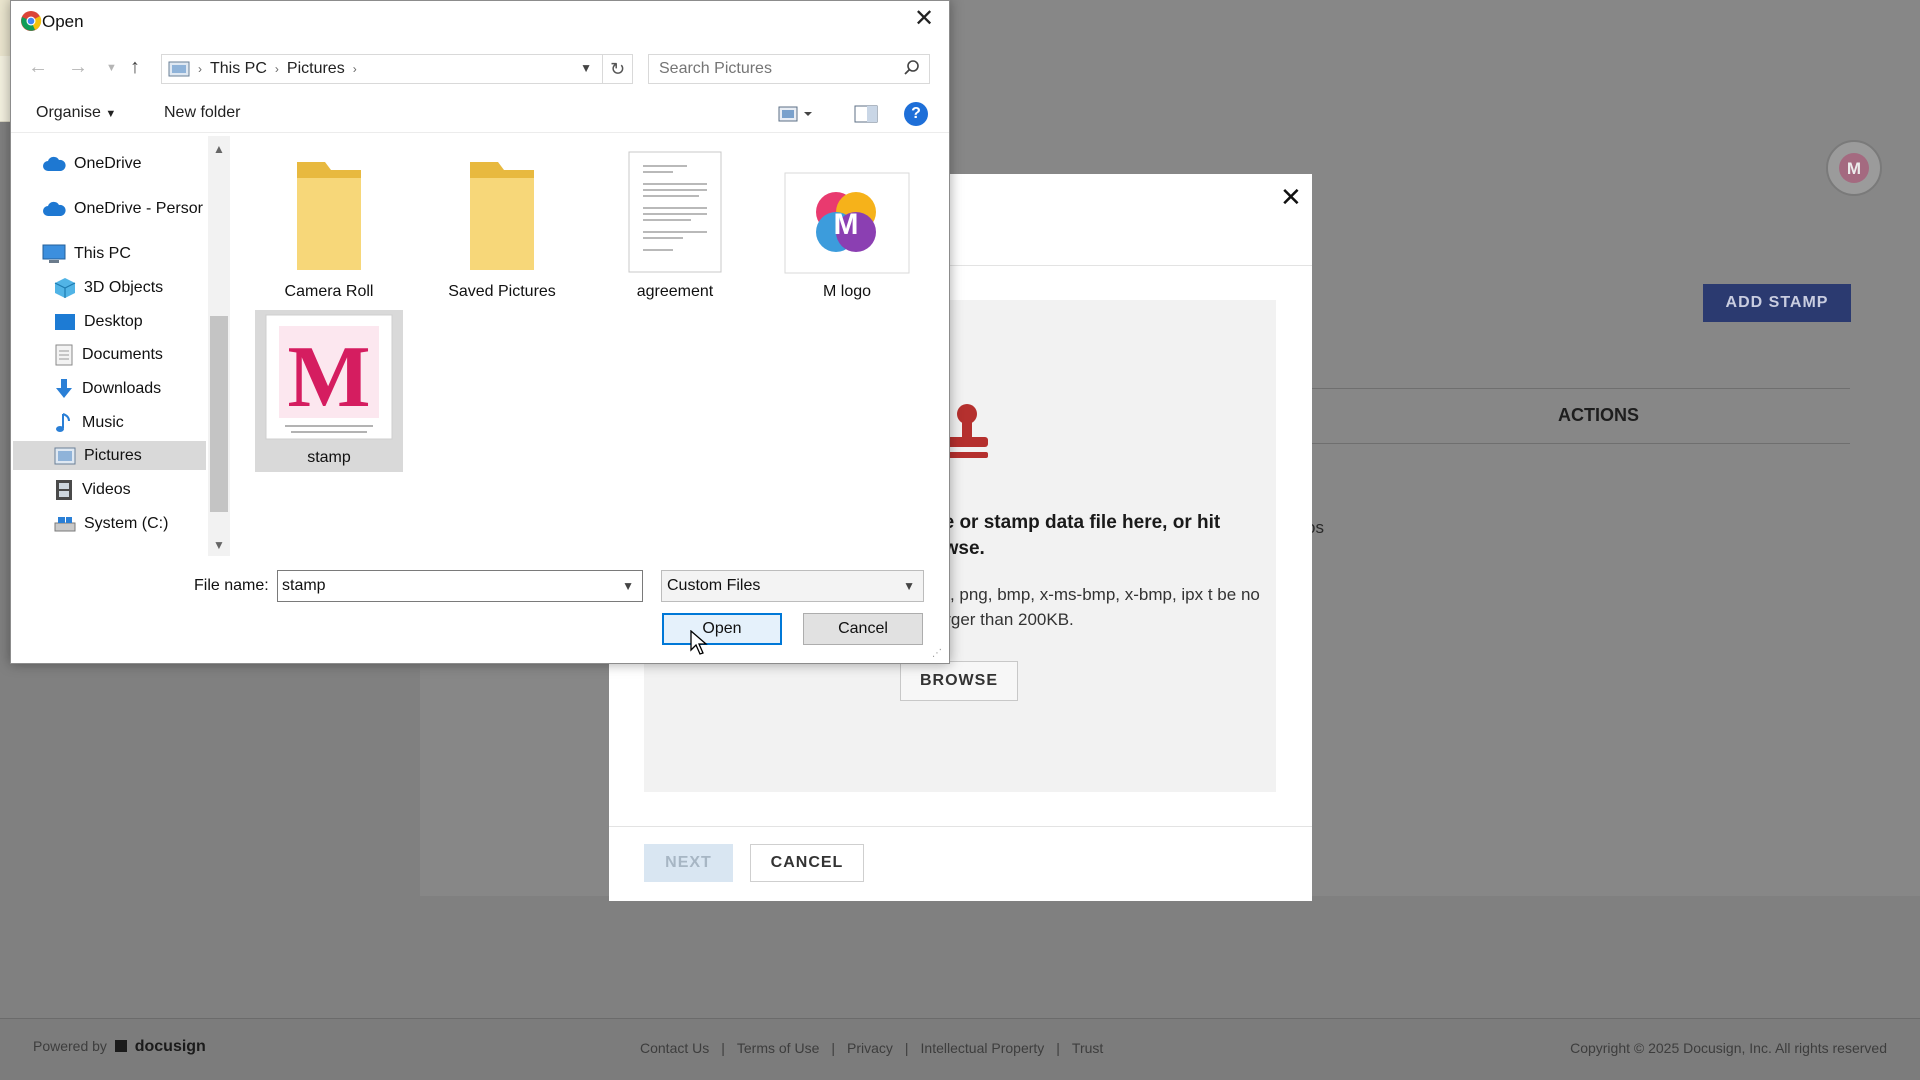 The image size is (1920, 1080). I want to click on nav-item-3d-objects: 3D Objects, so click(108, 288).